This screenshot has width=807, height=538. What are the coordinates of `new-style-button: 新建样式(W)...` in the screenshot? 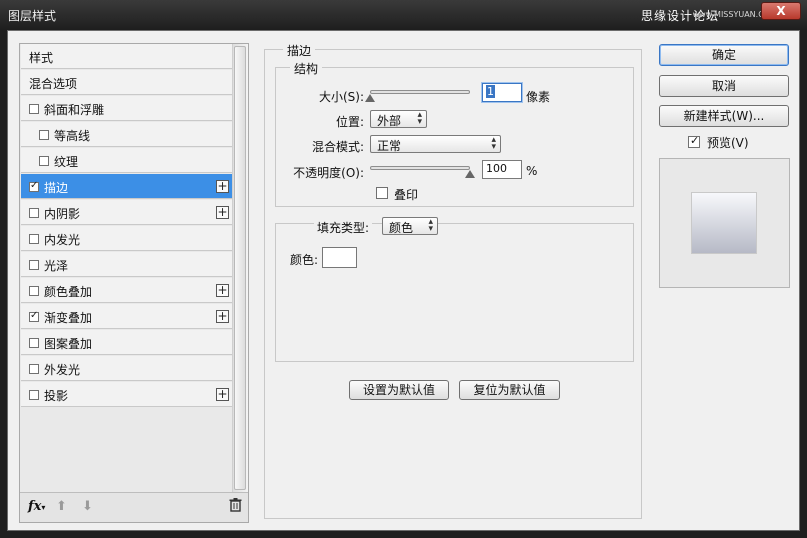 It's located at (724, 116).